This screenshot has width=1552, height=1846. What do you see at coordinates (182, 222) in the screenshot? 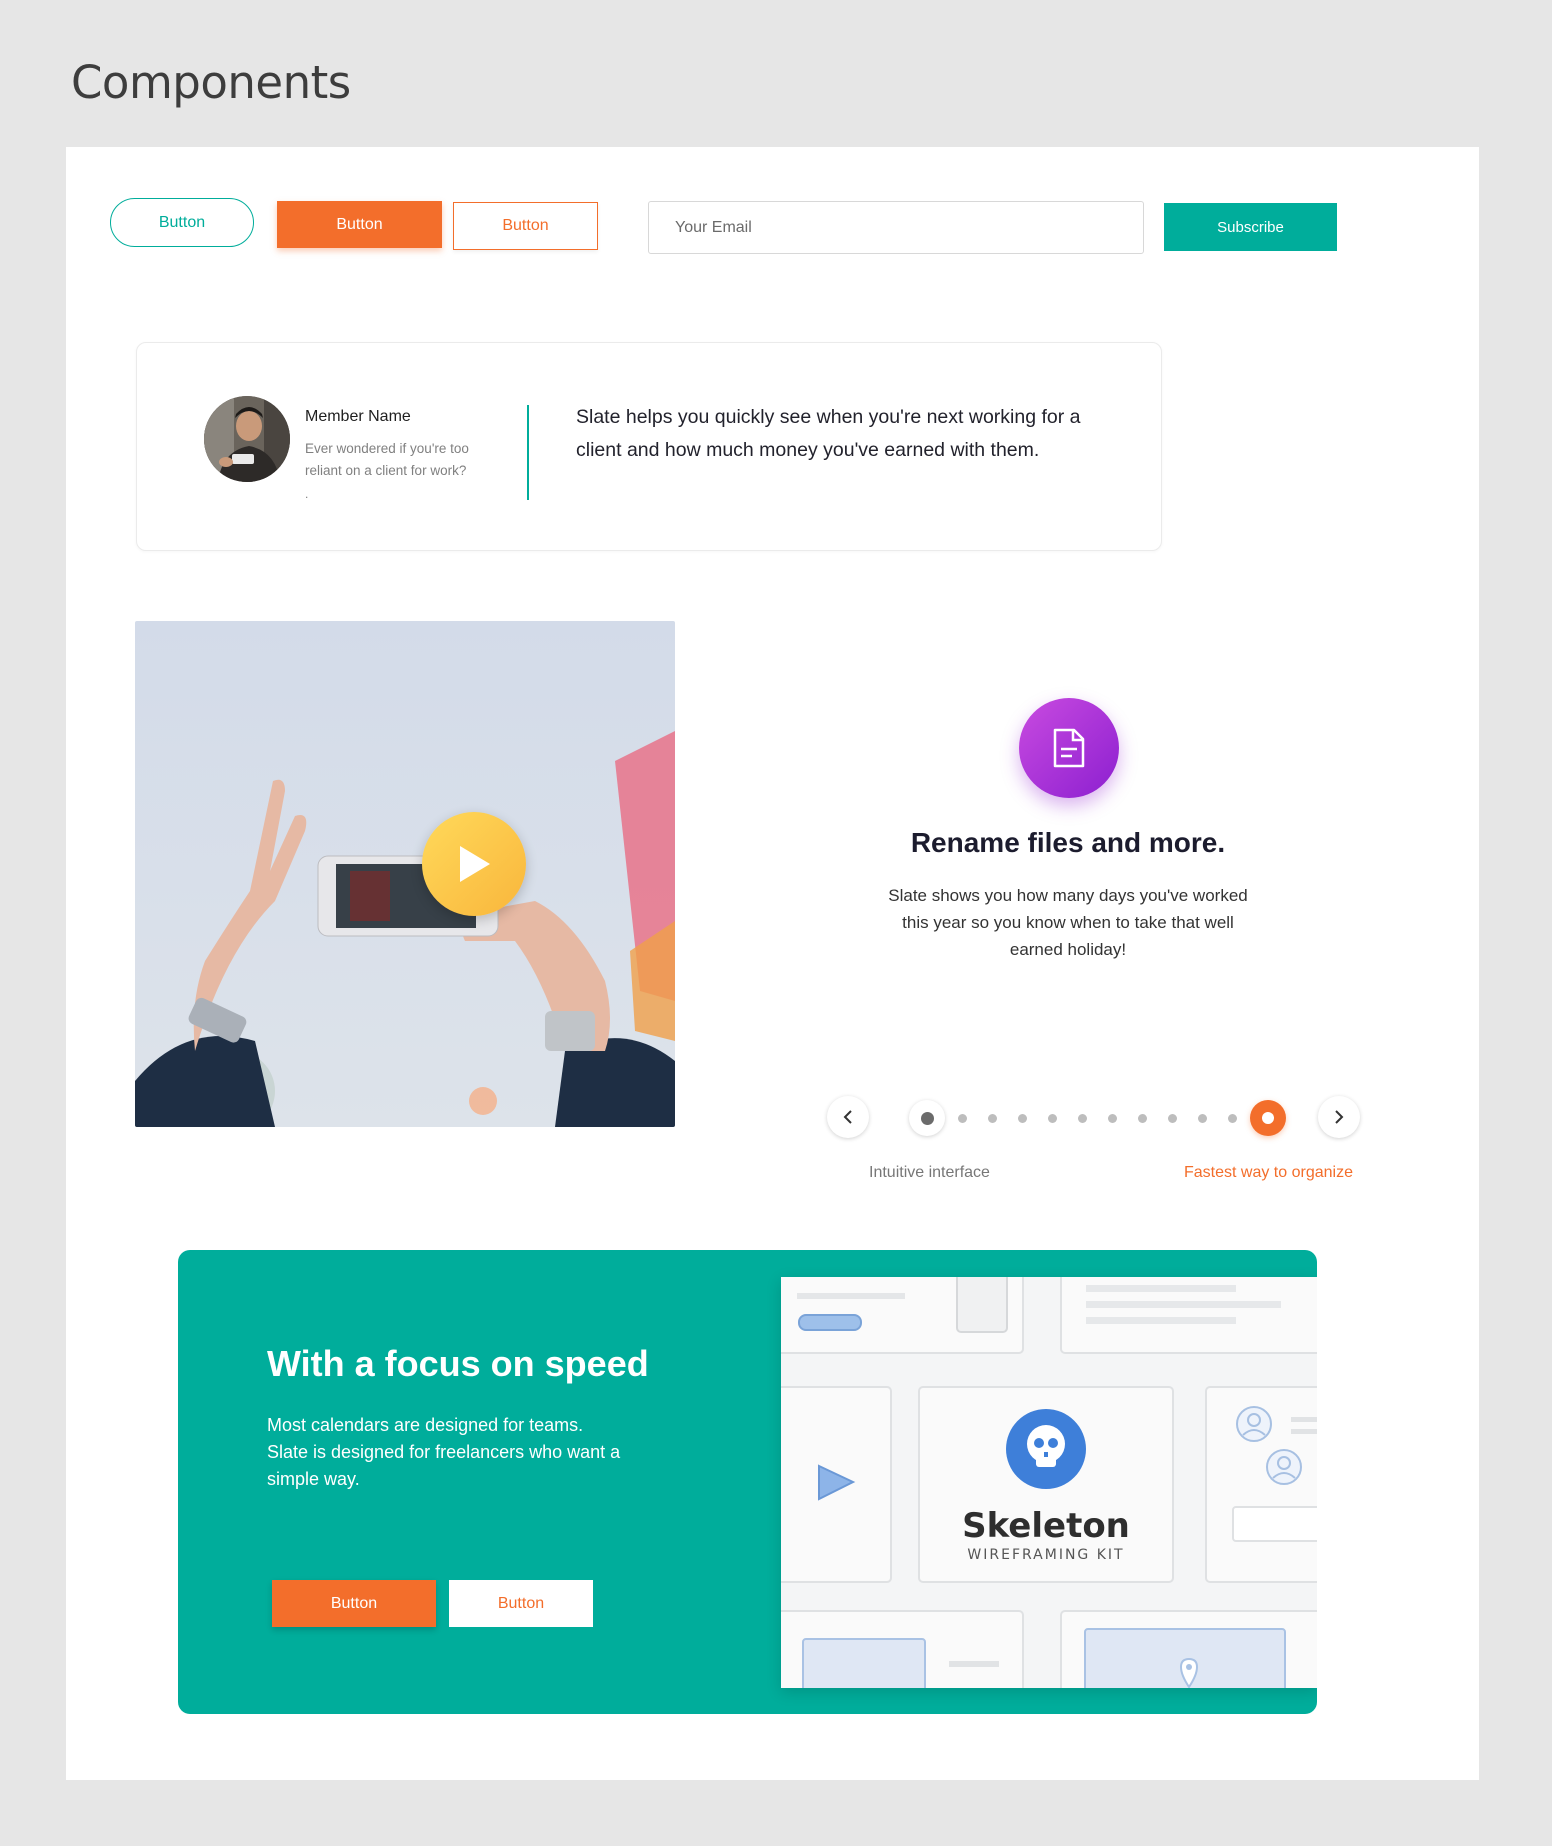
I see `pill-button: Button` at bounding box center [182, 222].